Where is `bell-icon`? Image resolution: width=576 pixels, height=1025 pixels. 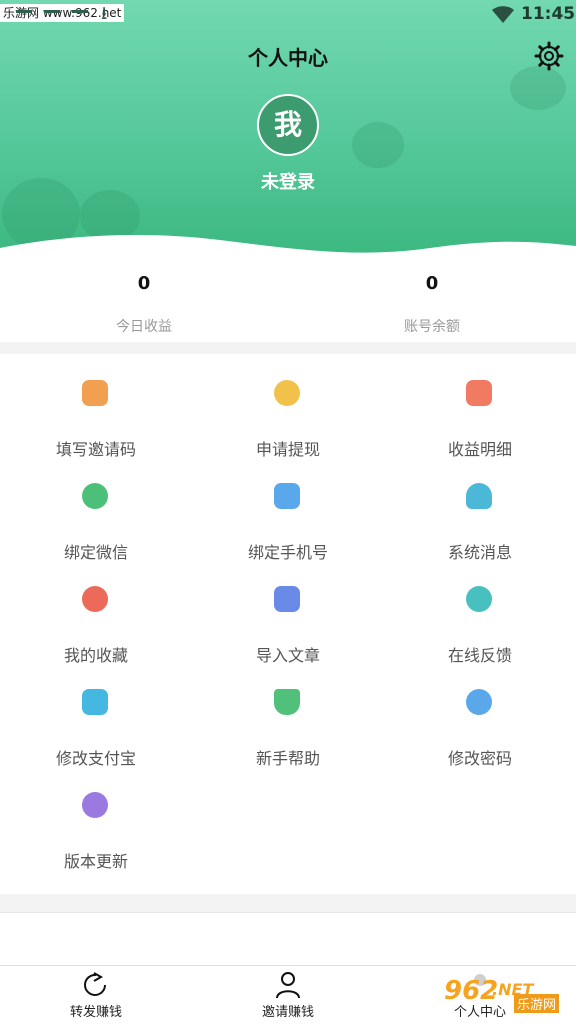
bell-icon is located at coordinates (479, 496).